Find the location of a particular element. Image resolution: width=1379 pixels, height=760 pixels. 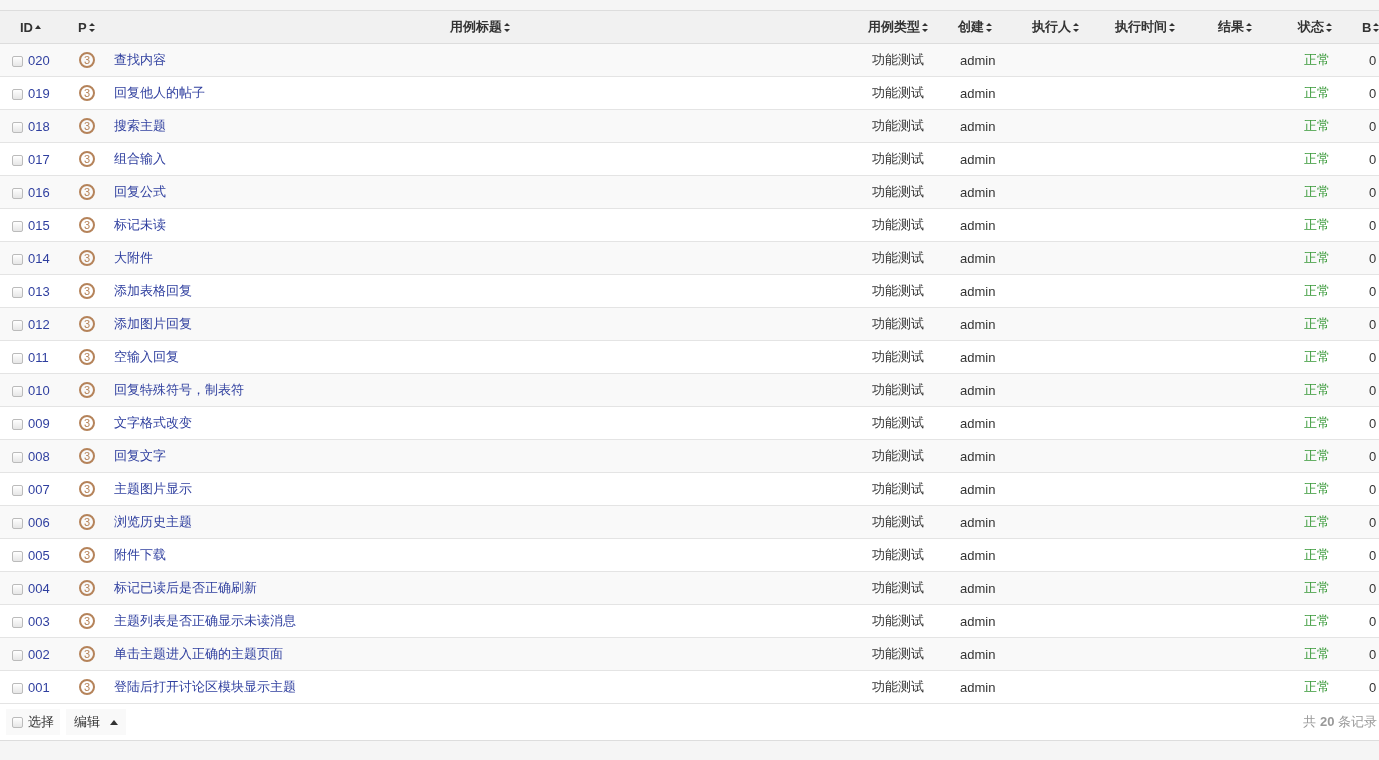

case-title-link: 空输入回复 is located at coordinates (146, 356).